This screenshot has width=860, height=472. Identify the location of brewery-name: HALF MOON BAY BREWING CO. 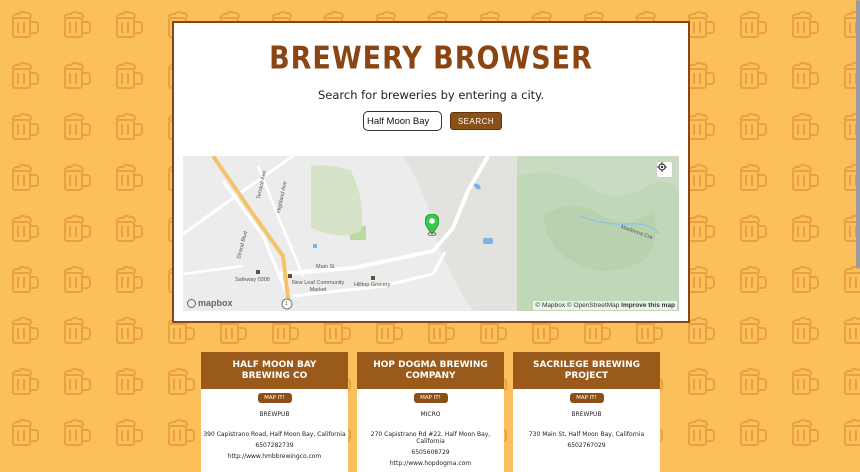
(274, 370).